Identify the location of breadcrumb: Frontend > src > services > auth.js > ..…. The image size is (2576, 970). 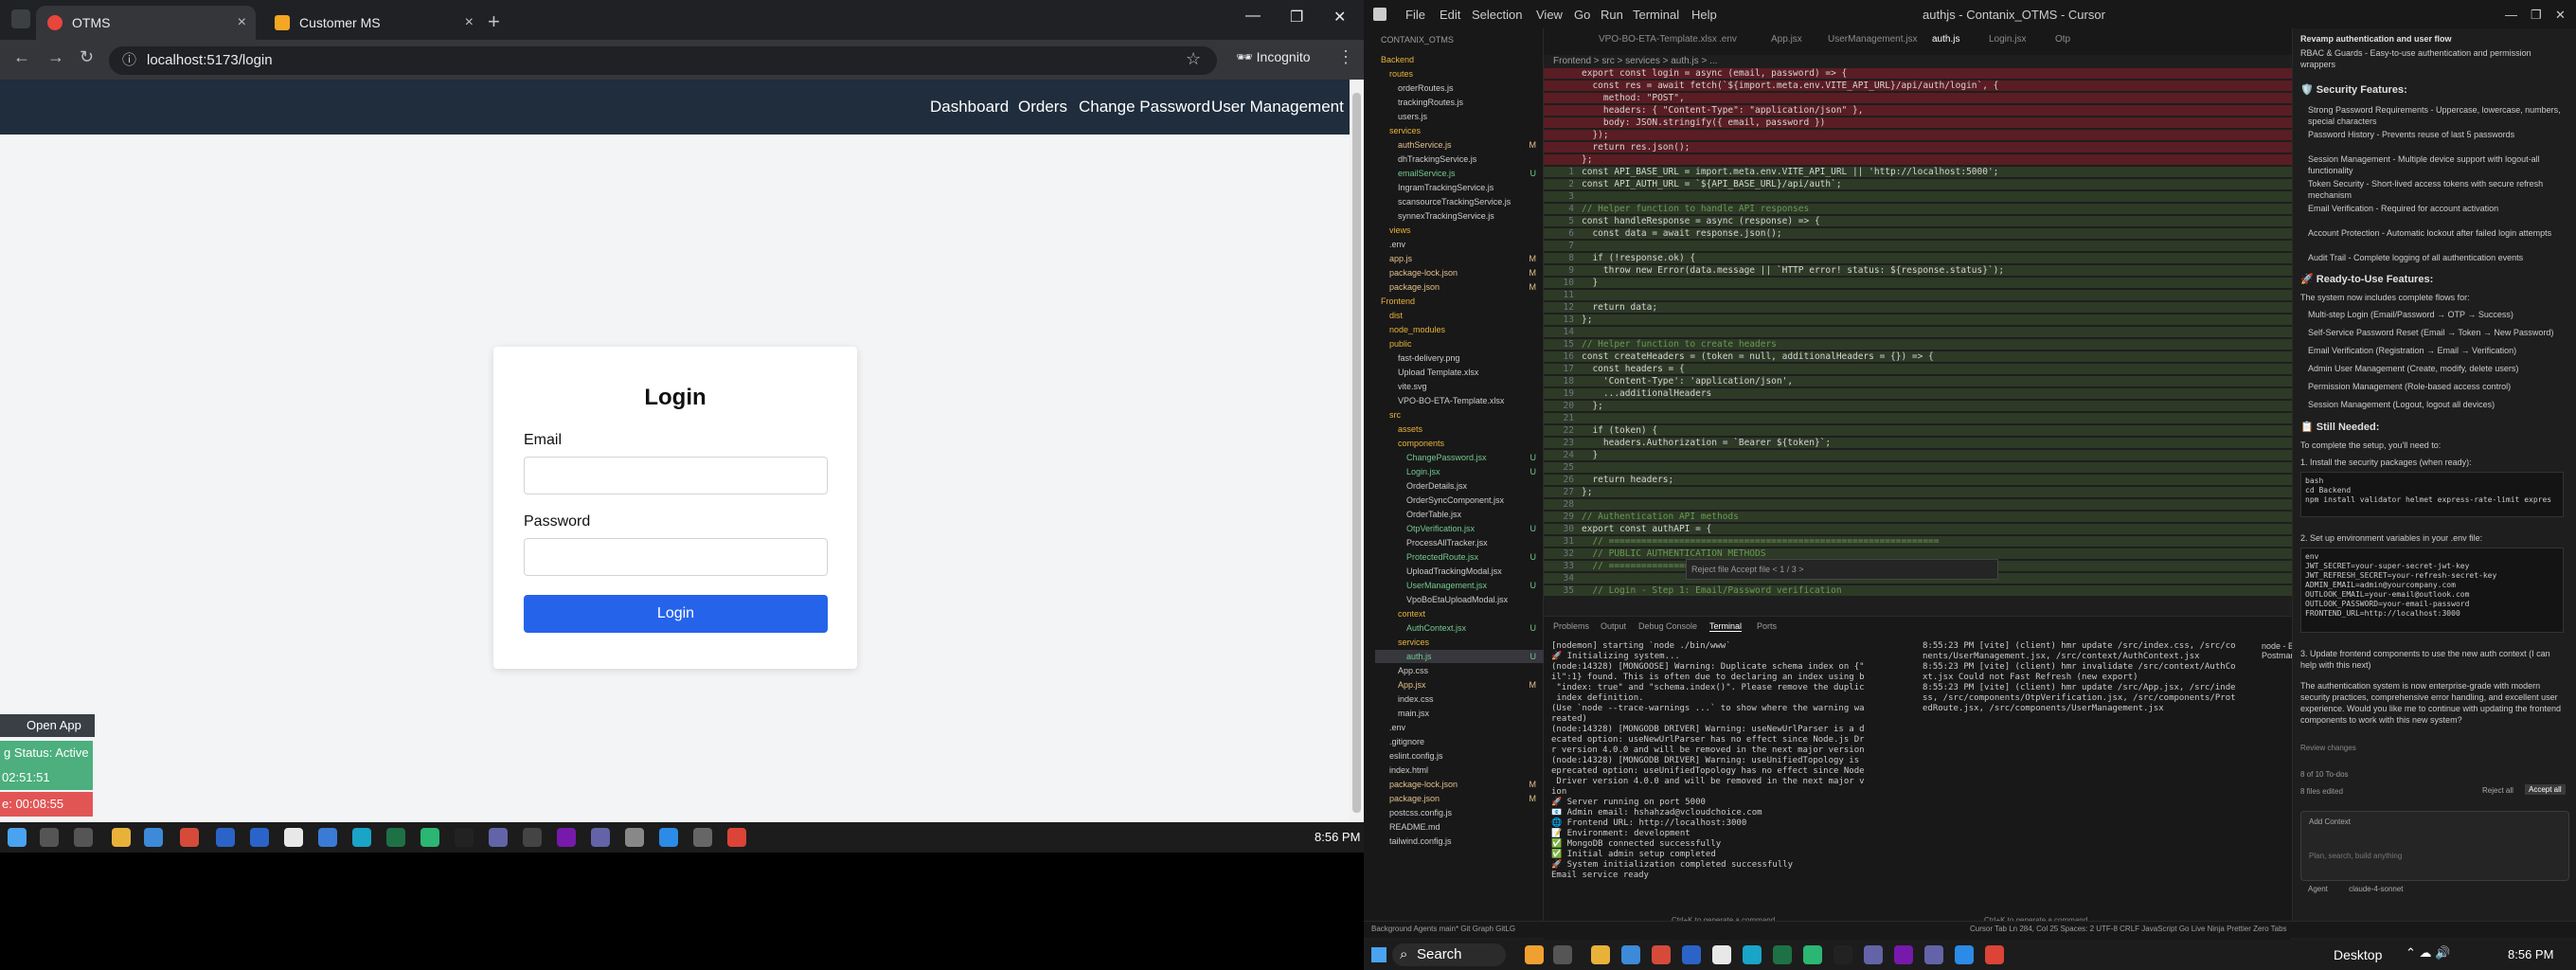
(1635, 61).